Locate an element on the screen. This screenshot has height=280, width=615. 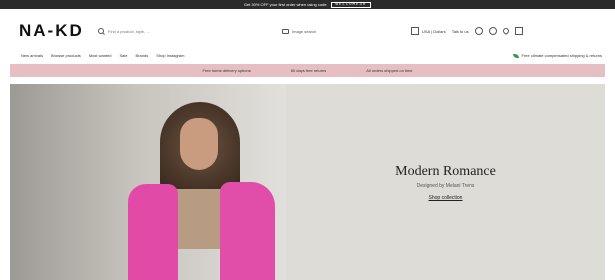
pink-coat-right is located at coordinates (247, 231).